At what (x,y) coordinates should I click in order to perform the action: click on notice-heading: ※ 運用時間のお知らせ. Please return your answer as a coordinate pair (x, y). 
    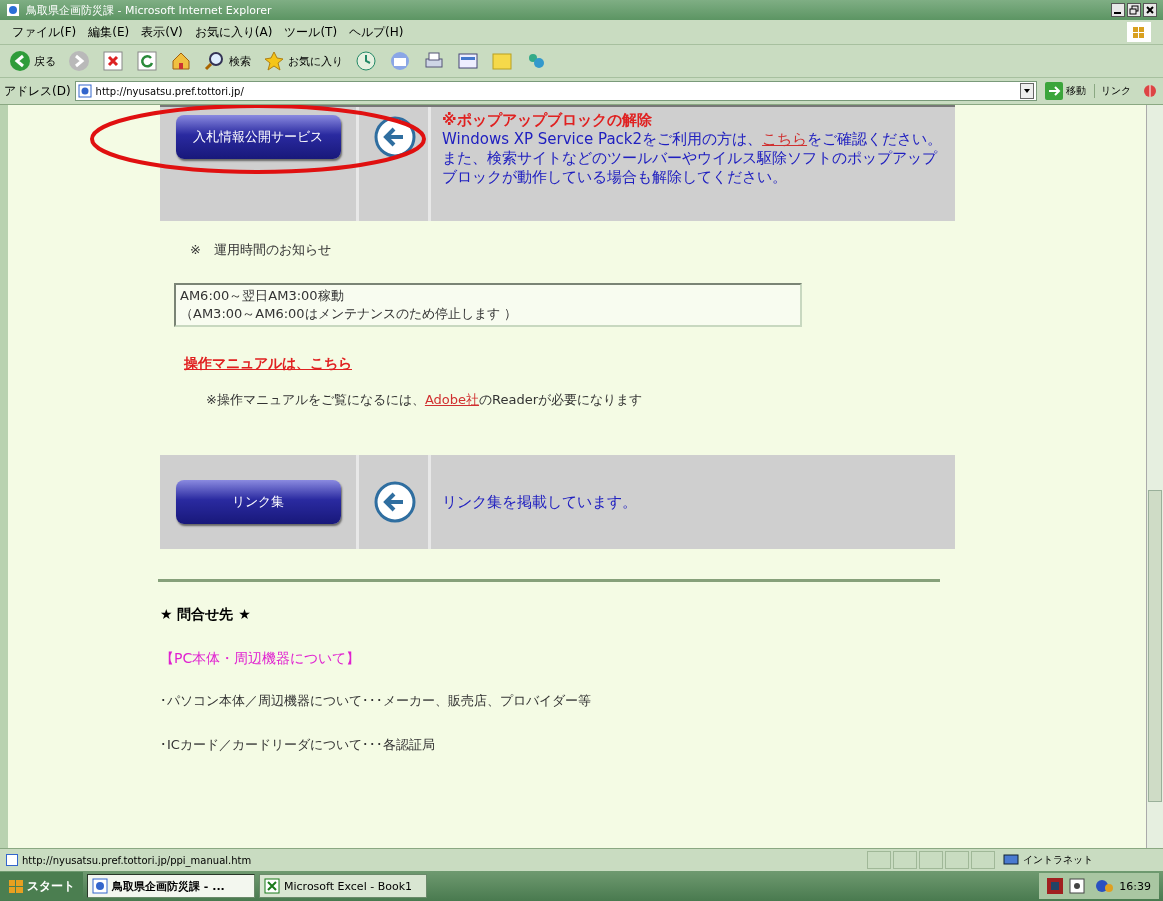
    Looking at the image, I should click on (260, 250).